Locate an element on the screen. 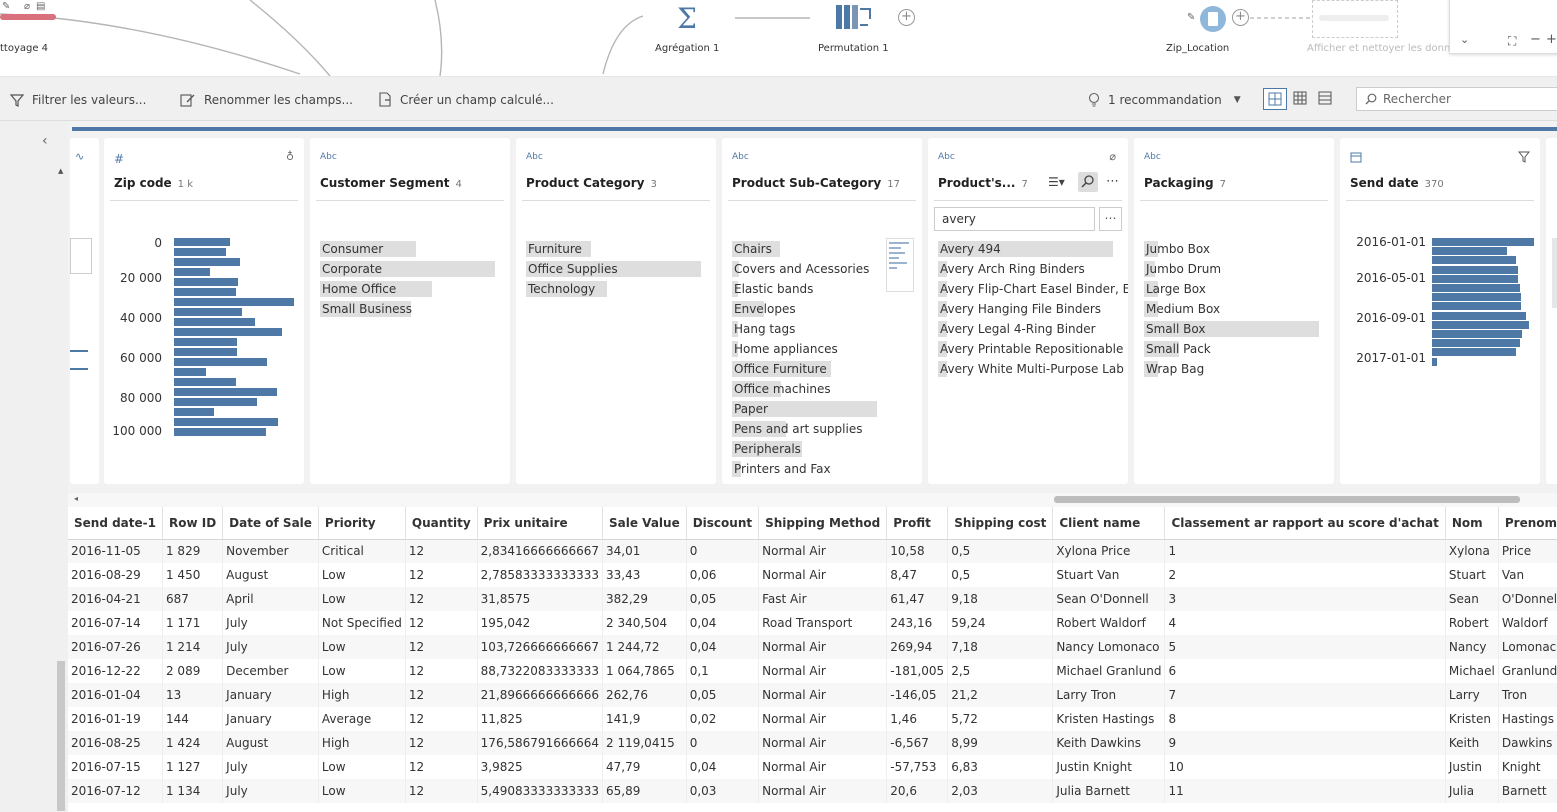  value-row: Office machines is located at coordinates (804, 389).